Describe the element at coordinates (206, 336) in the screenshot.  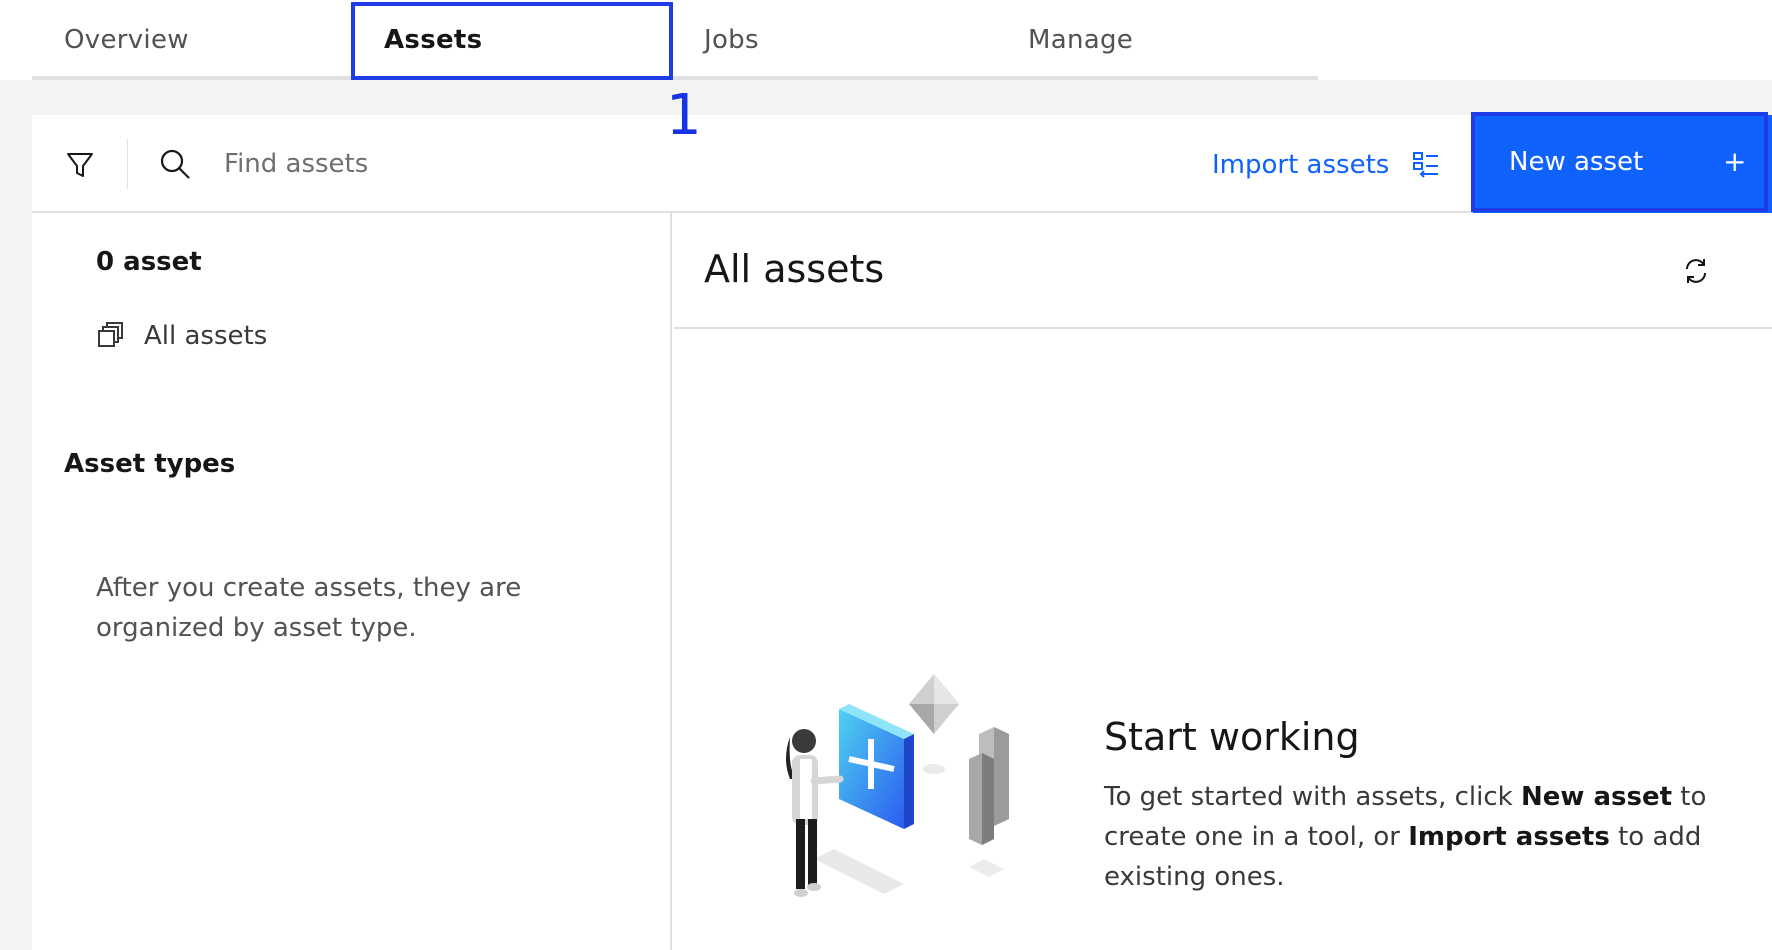
I see `nav-all-assets-label: All assets` at that location.